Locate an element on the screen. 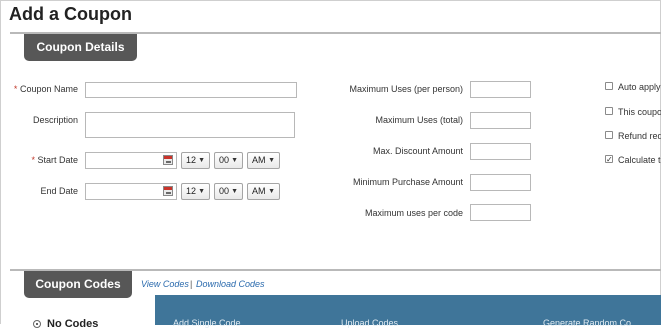 The width and height of the screenshot is (661, 330). description-label: Description is located at coordinates (55, 120).